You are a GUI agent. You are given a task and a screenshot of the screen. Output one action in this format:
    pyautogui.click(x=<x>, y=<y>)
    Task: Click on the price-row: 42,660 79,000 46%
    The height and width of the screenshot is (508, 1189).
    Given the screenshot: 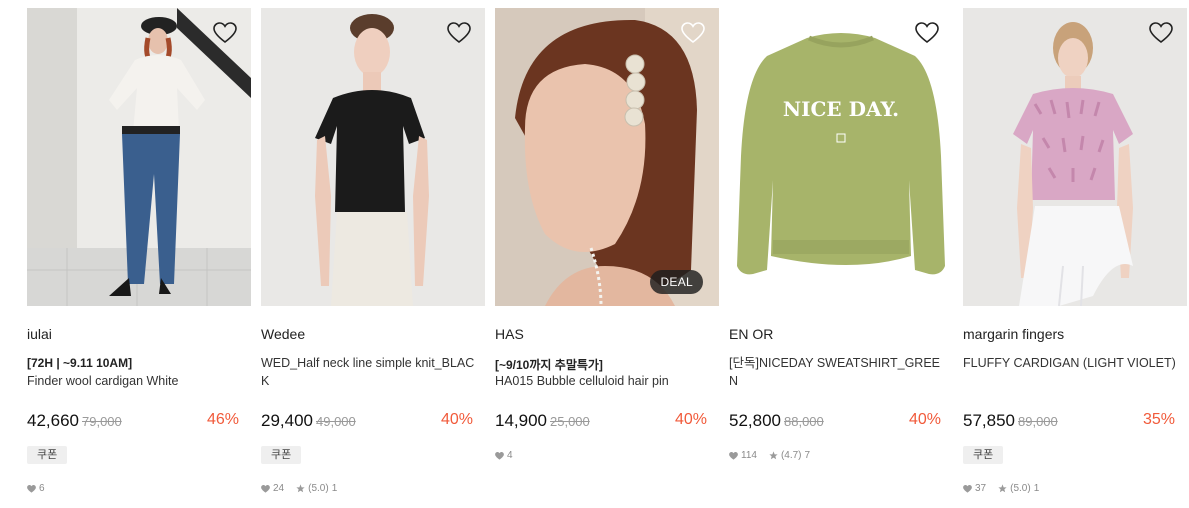 What is the action you would take?
    pyautogui.click(x=133, y=422)
    